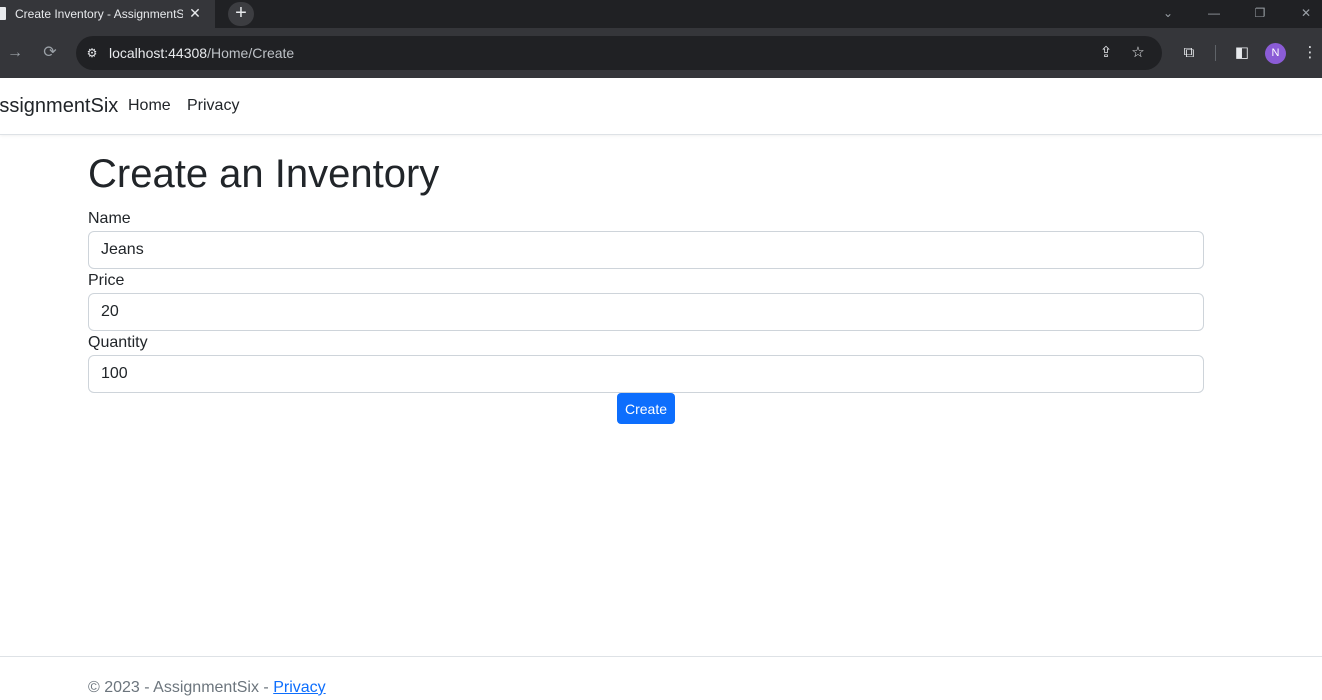 This screenshot has height=700, width=1322. What do you see at coordinates (646, 250) in the screenshot?
I see `name-input` at bounding box center [646, 250].